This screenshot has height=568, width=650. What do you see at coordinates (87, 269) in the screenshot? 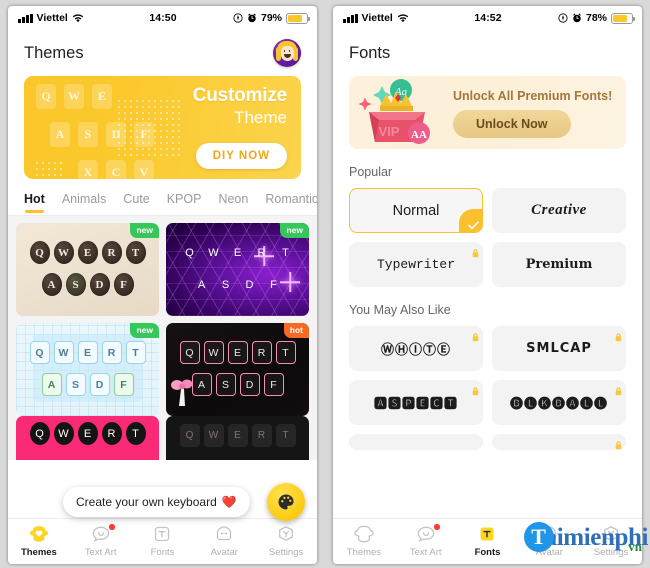
I see `theme-card-typewriter: new Q W E R T A S D F` at bounding box center [87, 269].